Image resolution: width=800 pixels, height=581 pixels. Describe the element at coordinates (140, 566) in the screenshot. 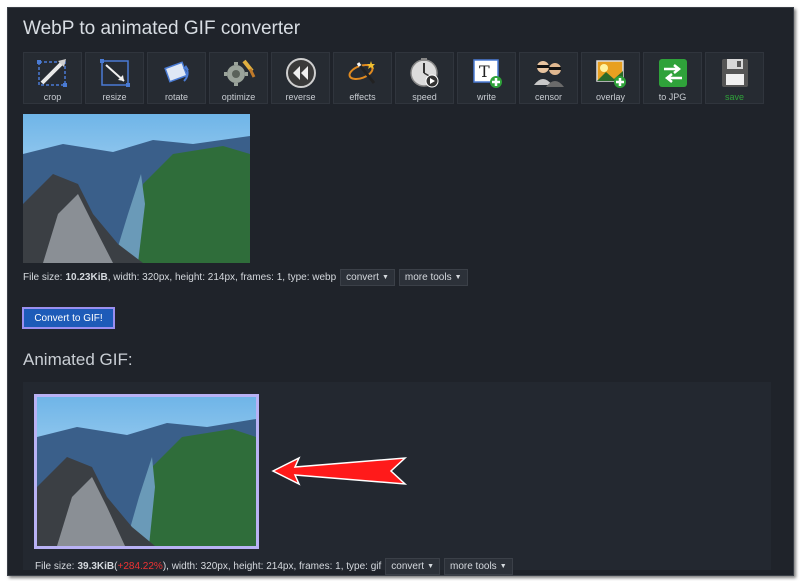

I see `size-change-percent: +284.22%` at that location.